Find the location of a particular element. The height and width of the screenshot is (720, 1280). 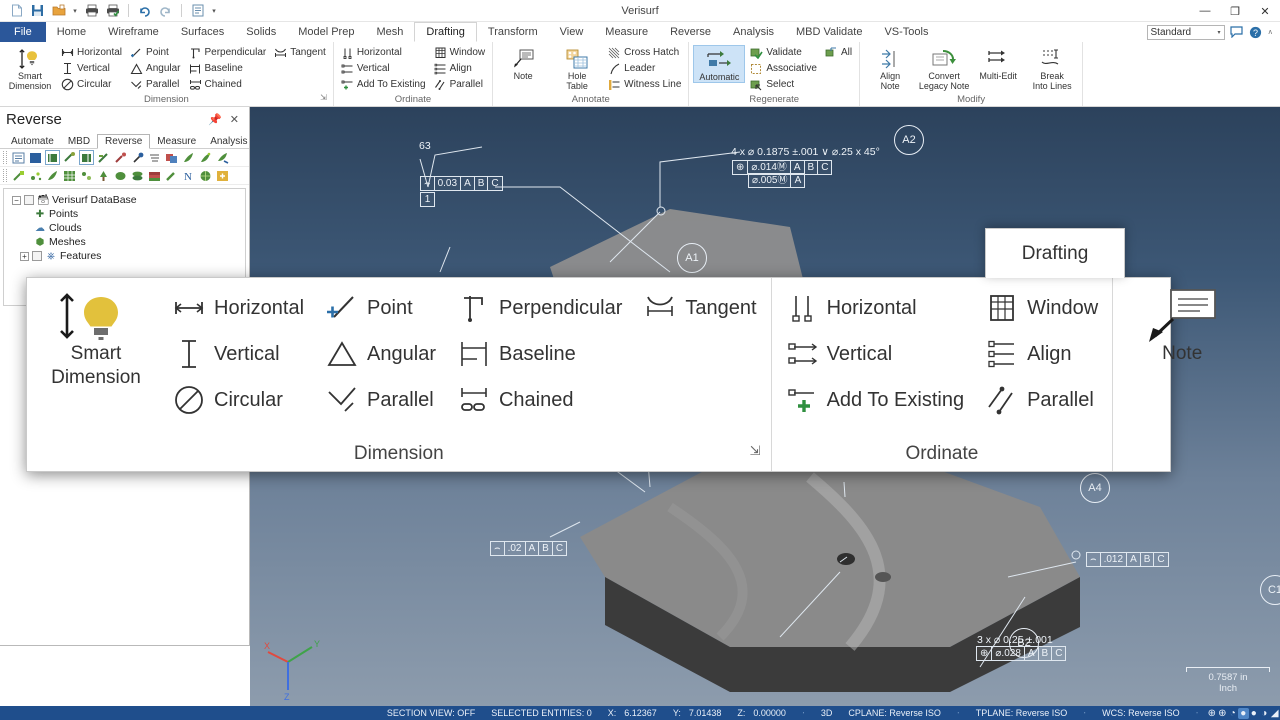

feature-extract-icon is located at coordinates (222, 157).